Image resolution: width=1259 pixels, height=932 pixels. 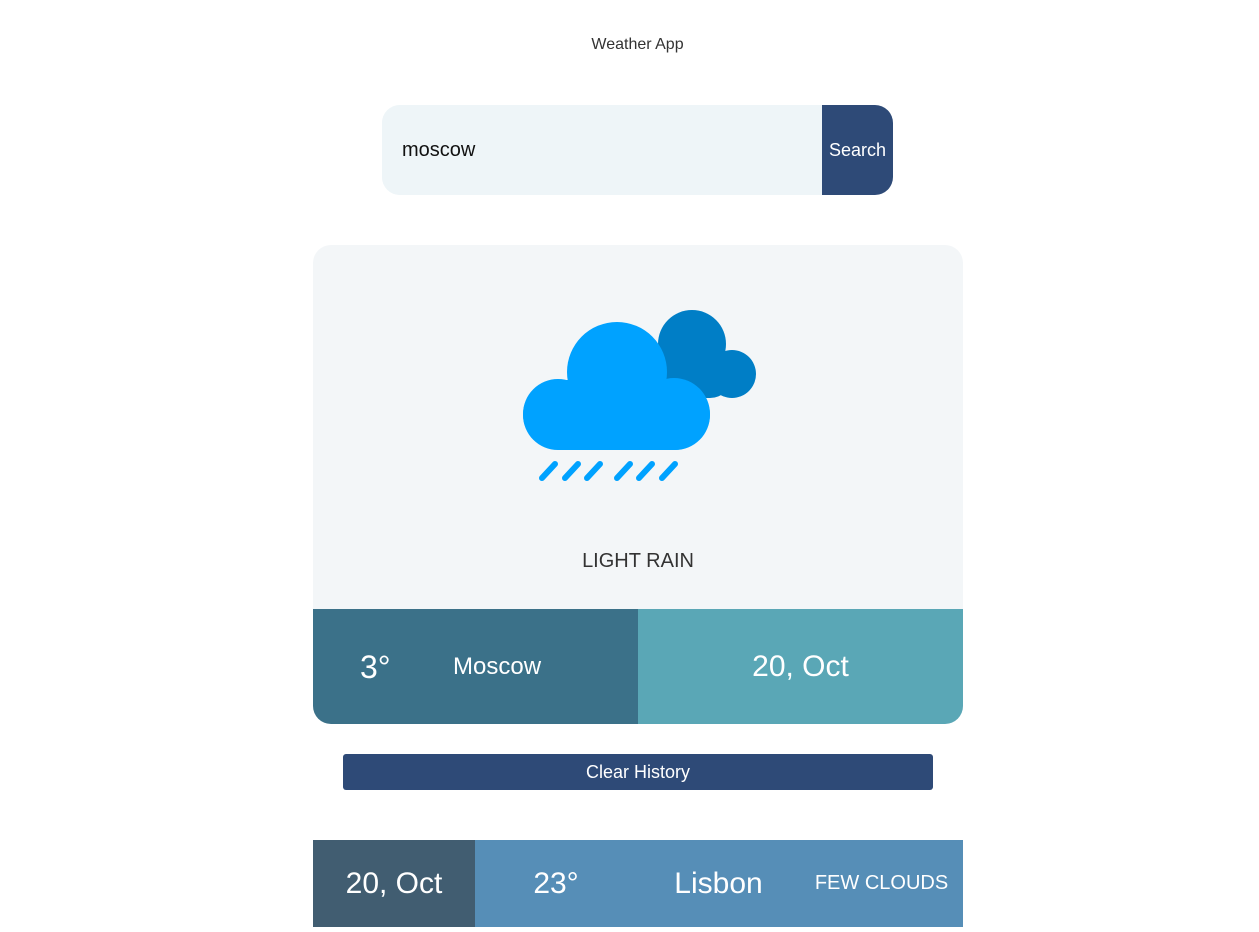 I want to click on search-input, so click(x=602, y=150).